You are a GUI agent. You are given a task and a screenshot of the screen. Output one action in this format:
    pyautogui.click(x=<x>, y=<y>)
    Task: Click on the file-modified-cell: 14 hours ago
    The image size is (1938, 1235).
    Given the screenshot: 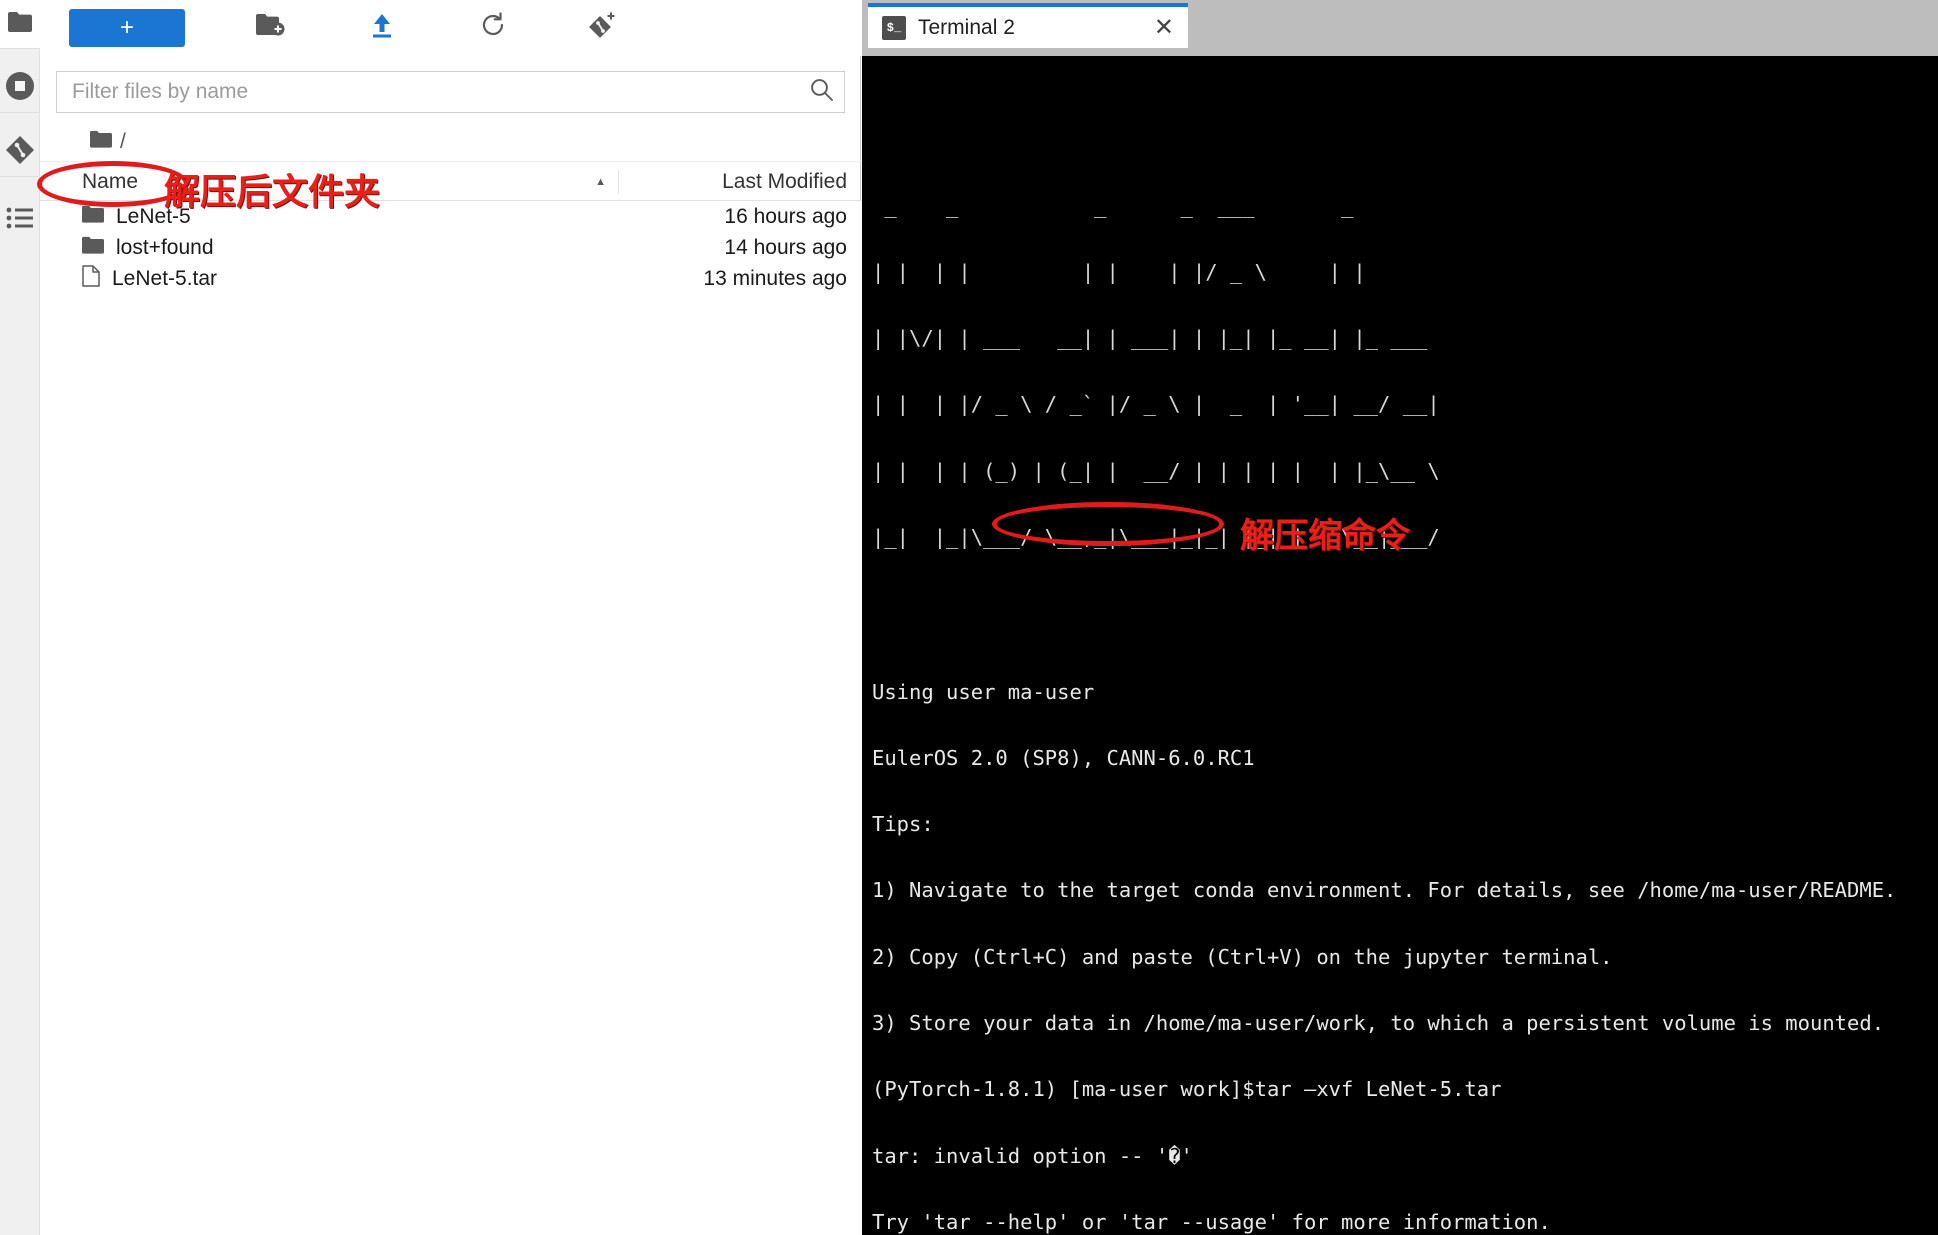 What is the action you would take?
    pyautogui.click(x=785, y=247)
    